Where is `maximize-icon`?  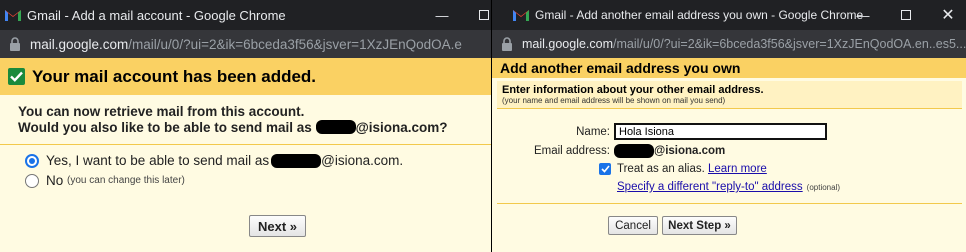 maximize-icon is located at coordinates (906, 15).